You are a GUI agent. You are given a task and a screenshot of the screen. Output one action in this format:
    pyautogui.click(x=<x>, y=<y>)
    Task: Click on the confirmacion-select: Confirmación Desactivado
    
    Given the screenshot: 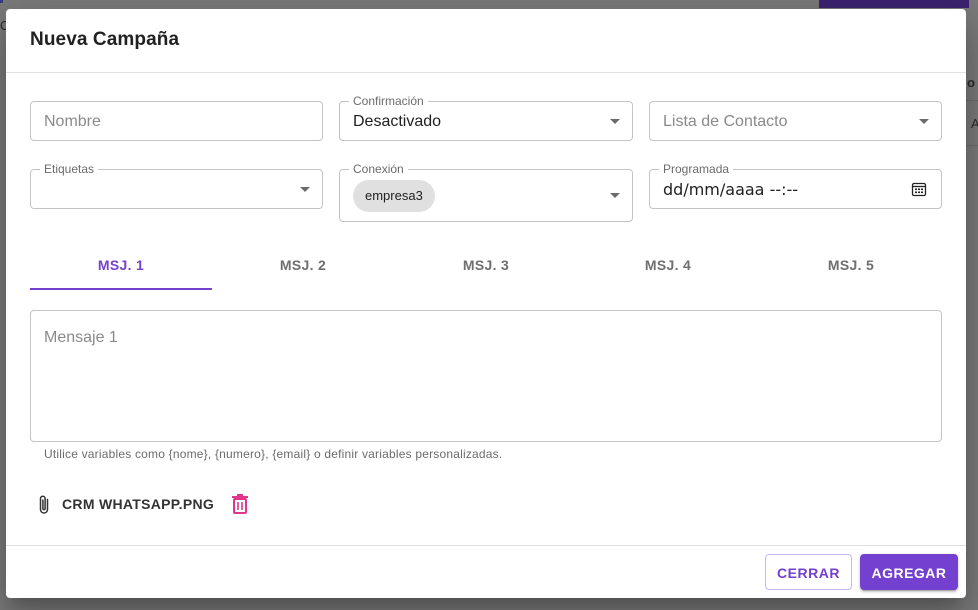 What is the action you would take?
    pyautogui.click(x=486, y=117)
    